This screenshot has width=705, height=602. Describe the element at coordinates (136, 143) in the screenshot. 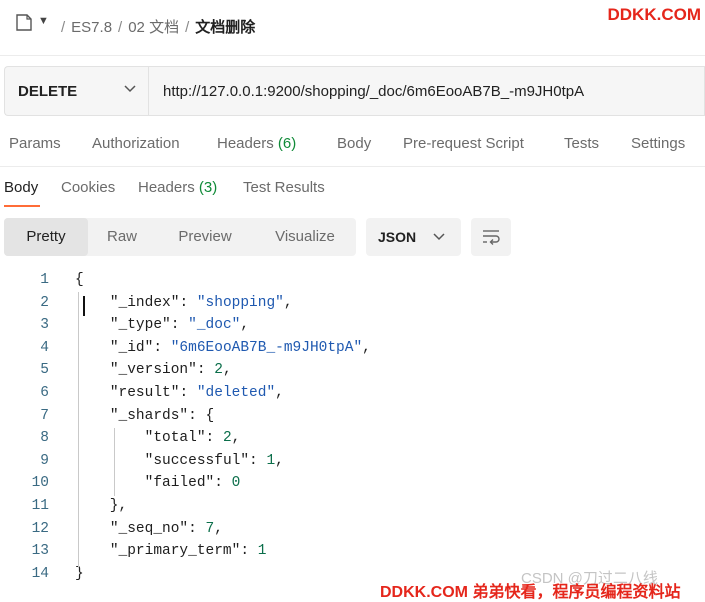

I see `tab-authorization: Authorization` at that location.